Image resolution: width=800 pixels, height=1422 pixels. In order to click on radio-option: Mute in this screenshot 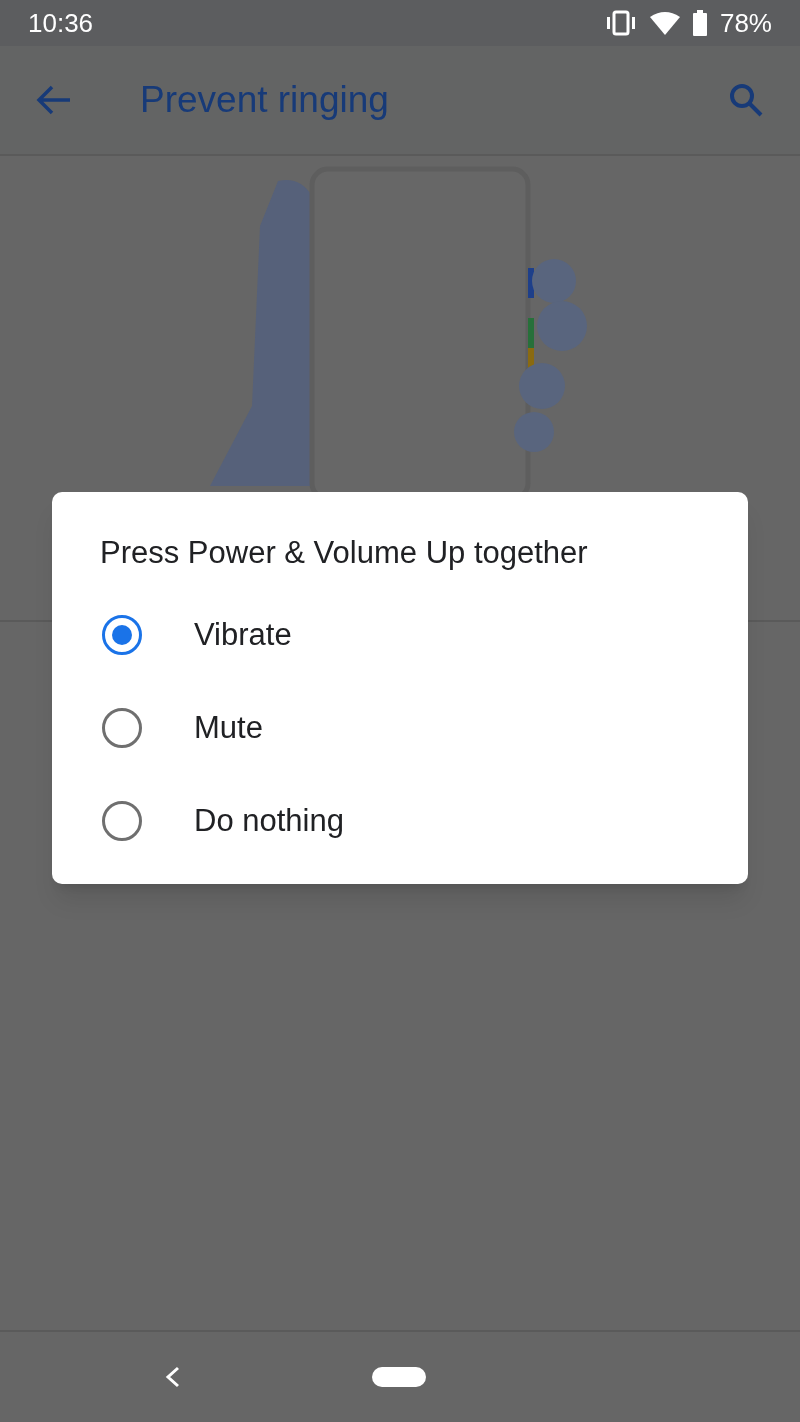, I will do `click(400, 728)`.